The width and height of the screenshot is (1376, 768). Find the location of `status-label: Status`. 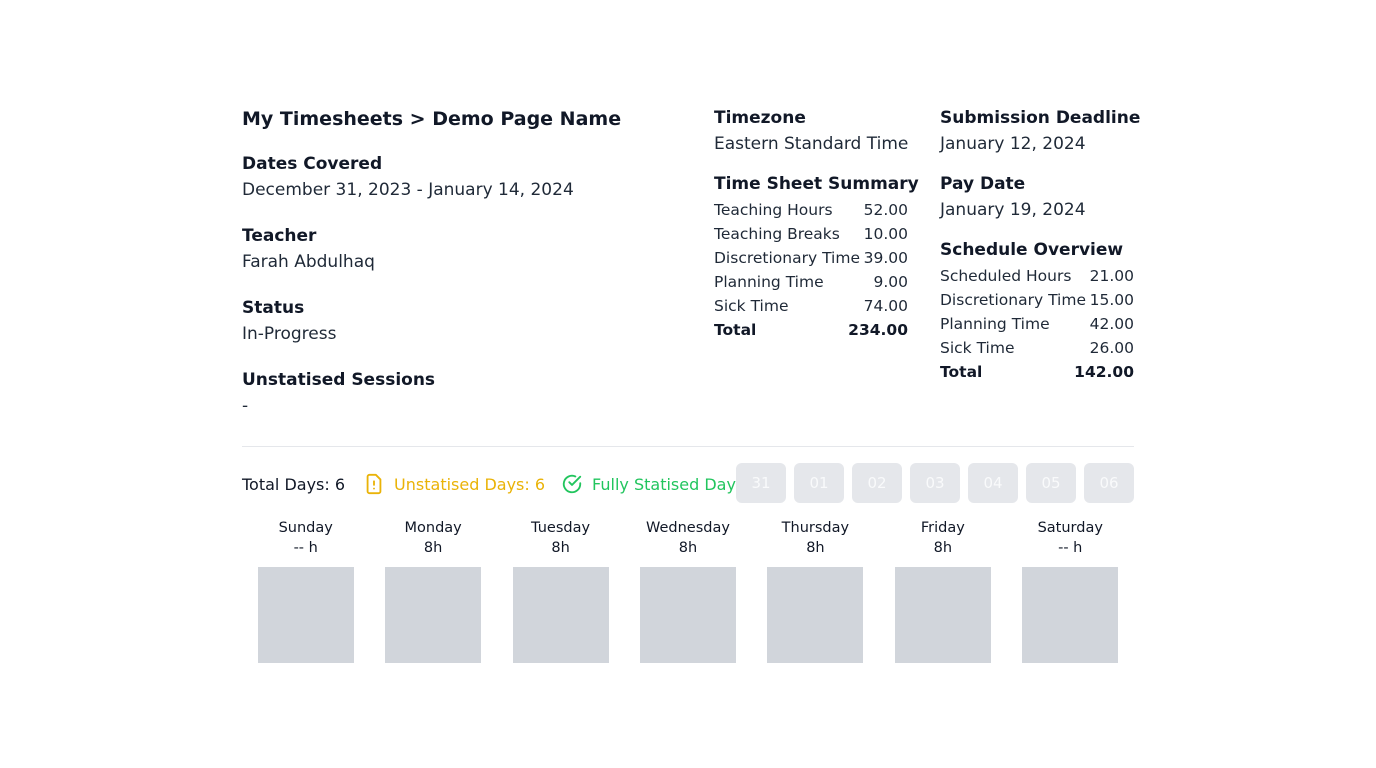

status-label: Status is located at coordinates (273, 308).